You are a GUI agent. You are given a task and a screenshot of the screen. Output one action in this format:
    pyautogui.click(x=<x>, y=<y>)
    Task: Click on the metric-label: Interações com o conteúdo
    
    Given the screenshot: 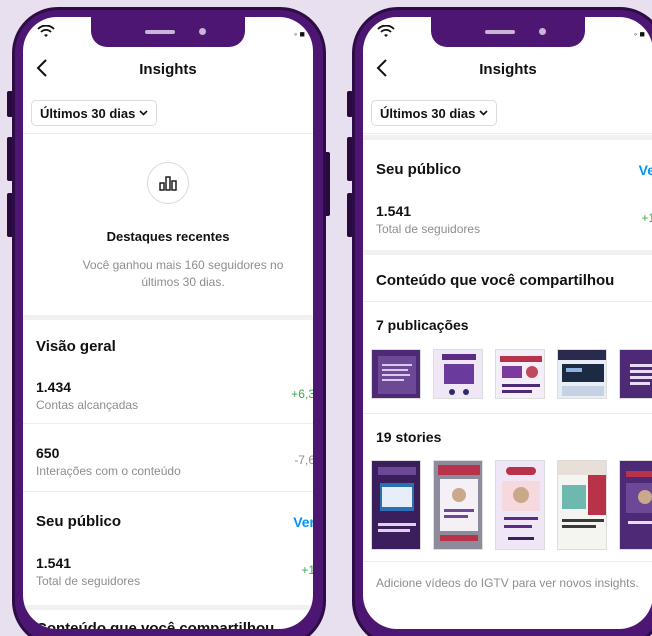 What is the action you would take?
    pyautogui.click(x=108, y=471)
    